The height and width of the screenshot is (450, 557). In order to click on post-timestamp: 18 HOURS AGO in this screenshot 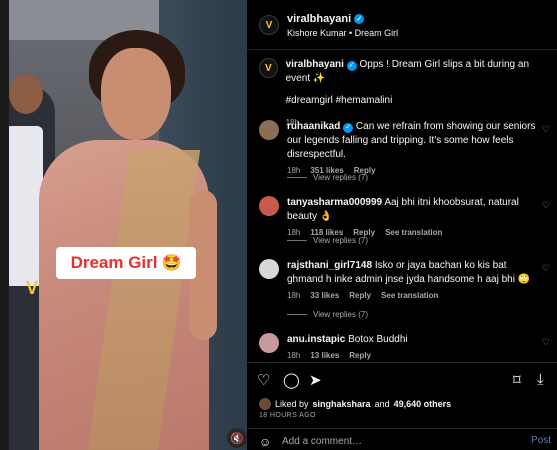, I will do `click(287, 415)`.